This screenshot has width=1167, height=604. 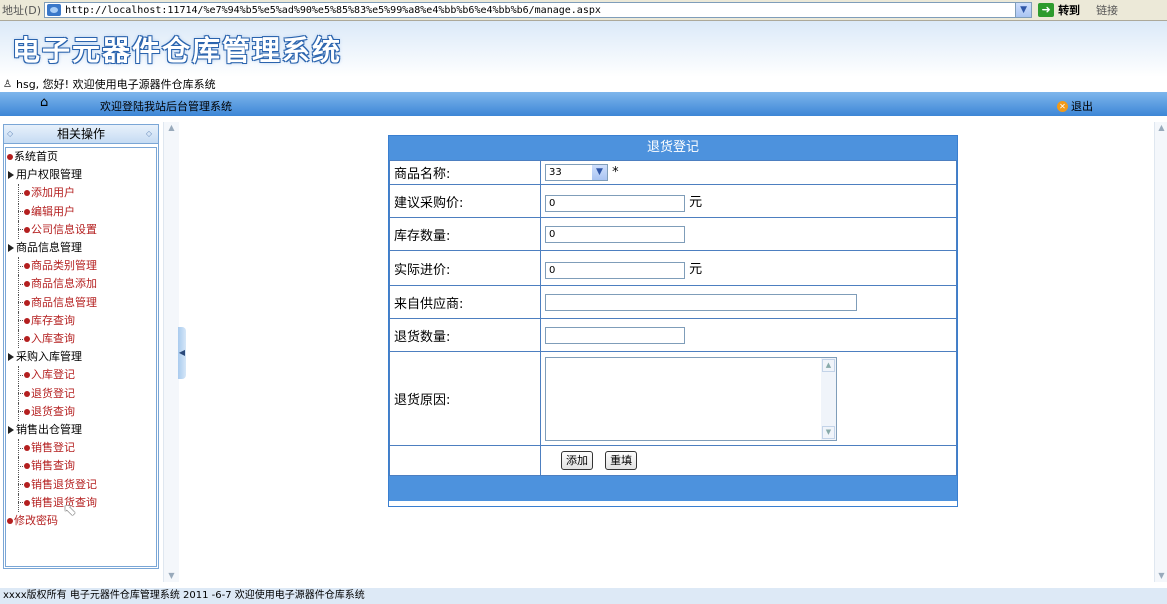 I want to click on sidebar-header-label: 相关操作, so click(x=80, y=134).